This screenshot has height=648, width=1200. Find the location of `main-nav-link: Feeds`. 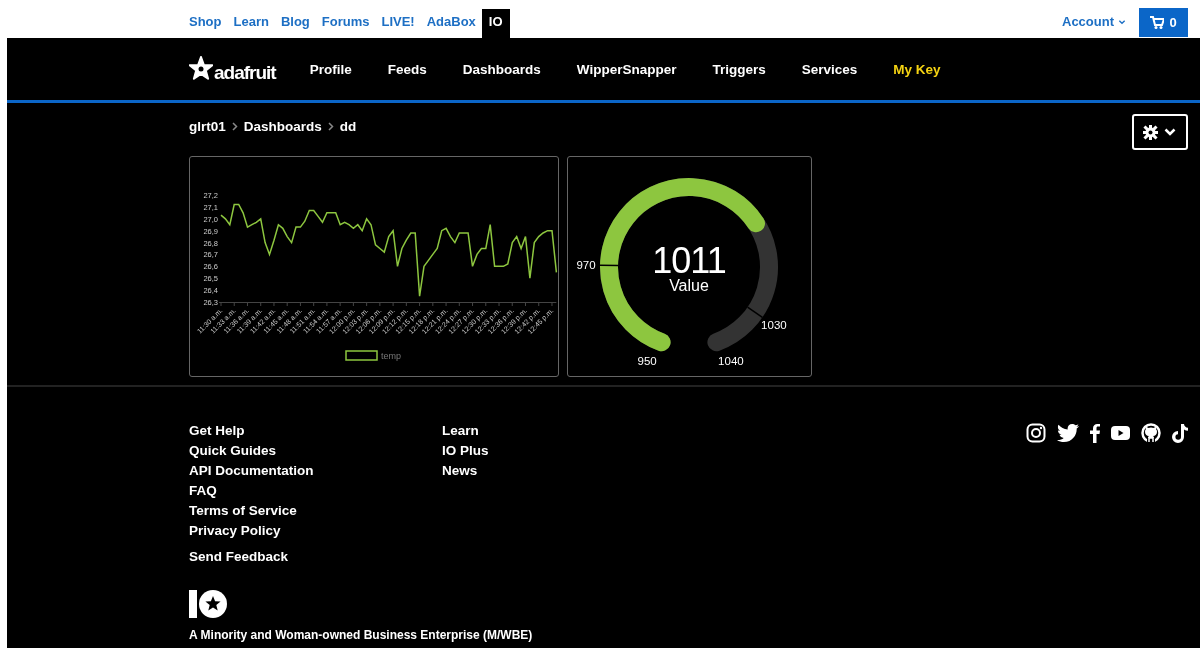

main-nav-link: Feeds is located at coordinates (407, 69).